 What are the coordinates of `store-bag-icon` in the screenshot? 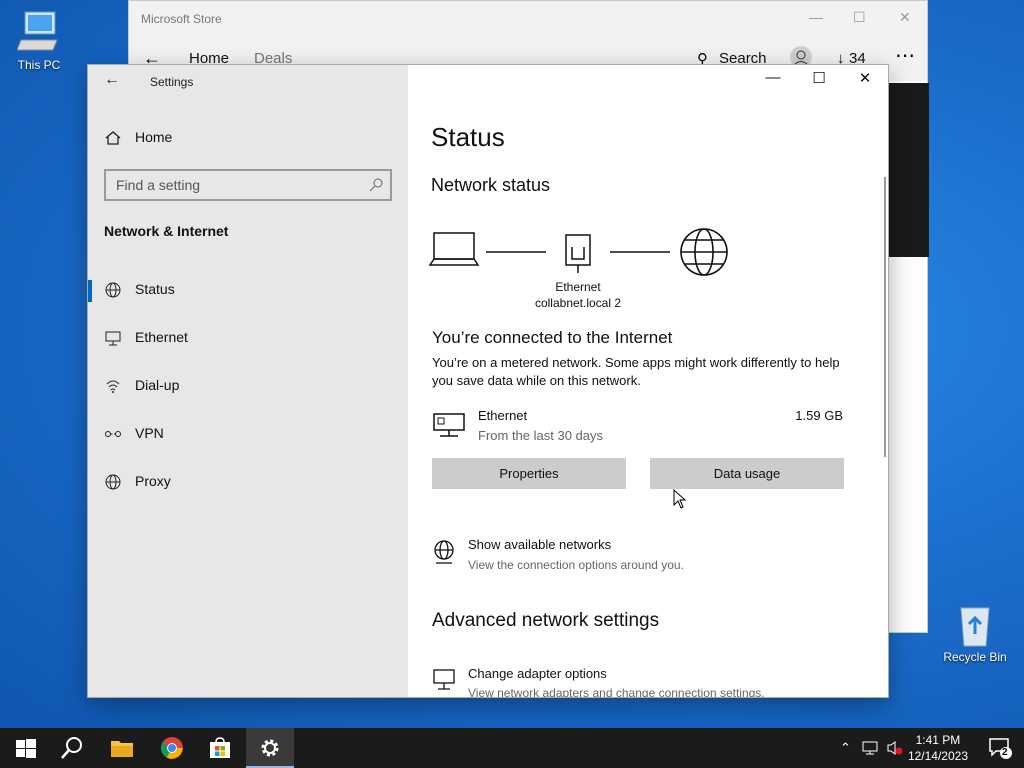 It's located at (220, 747).